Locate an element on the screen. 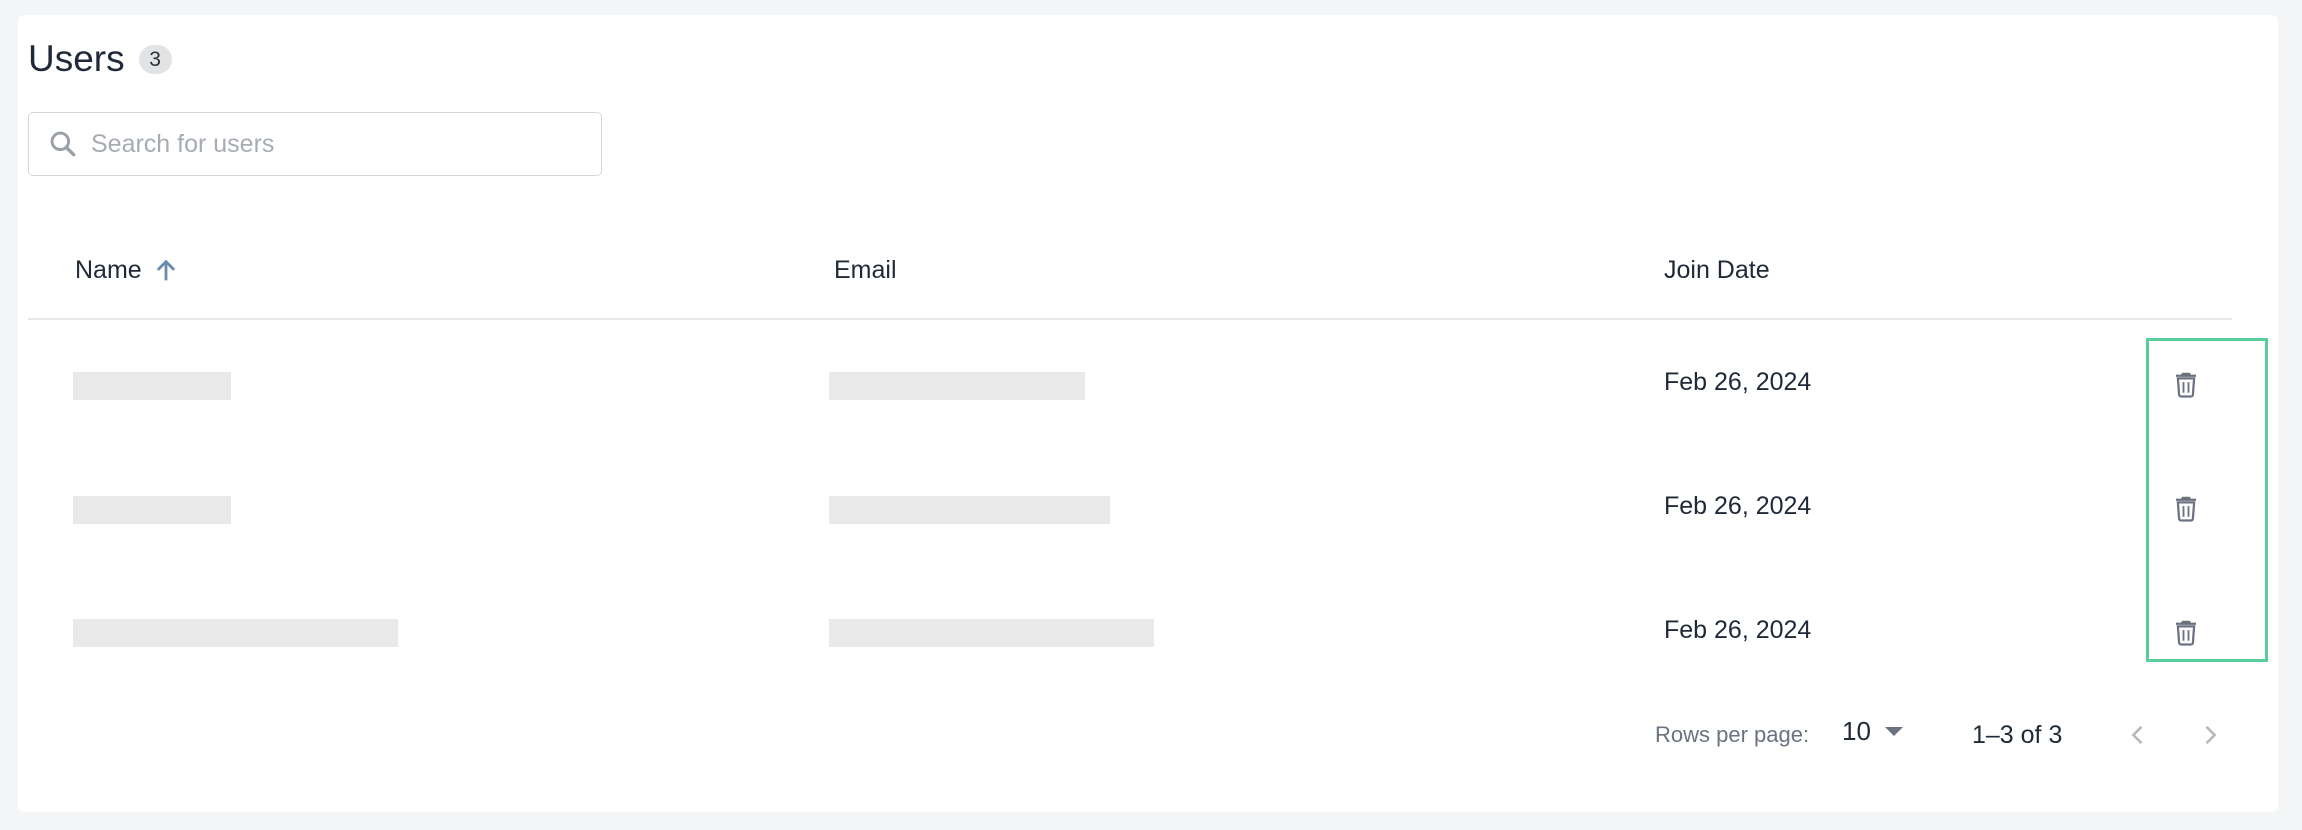  rows-per-page-label: Rows per page: is located at coordinates (1732, 734).